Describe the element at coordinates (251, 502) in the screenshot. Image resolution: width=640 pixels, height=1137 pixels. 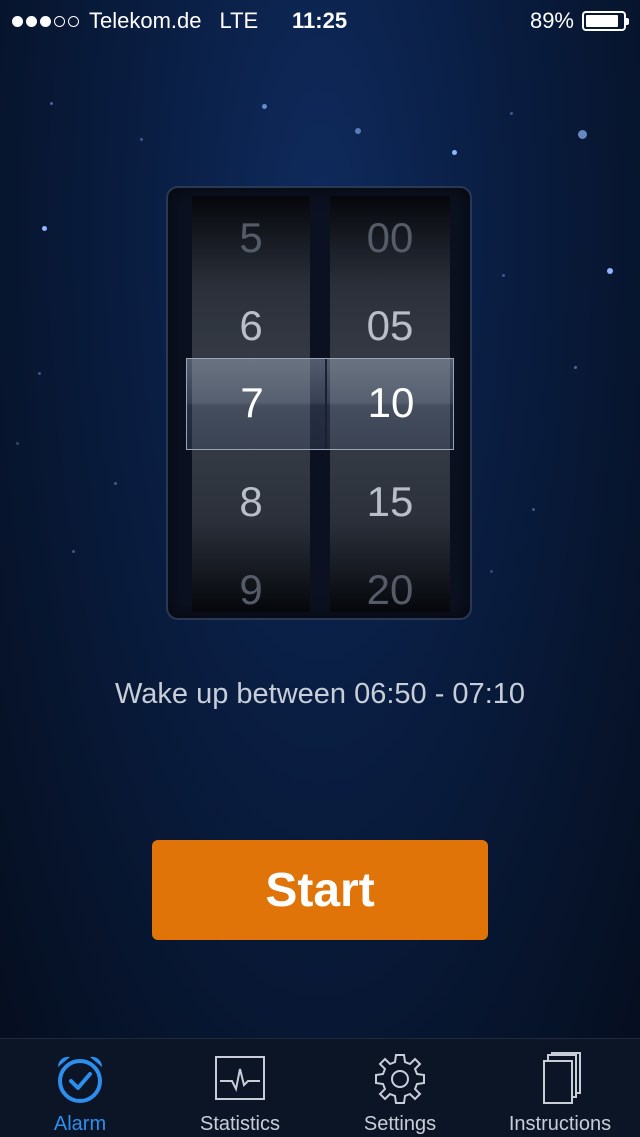
I see `hour-option: 8` at that location.